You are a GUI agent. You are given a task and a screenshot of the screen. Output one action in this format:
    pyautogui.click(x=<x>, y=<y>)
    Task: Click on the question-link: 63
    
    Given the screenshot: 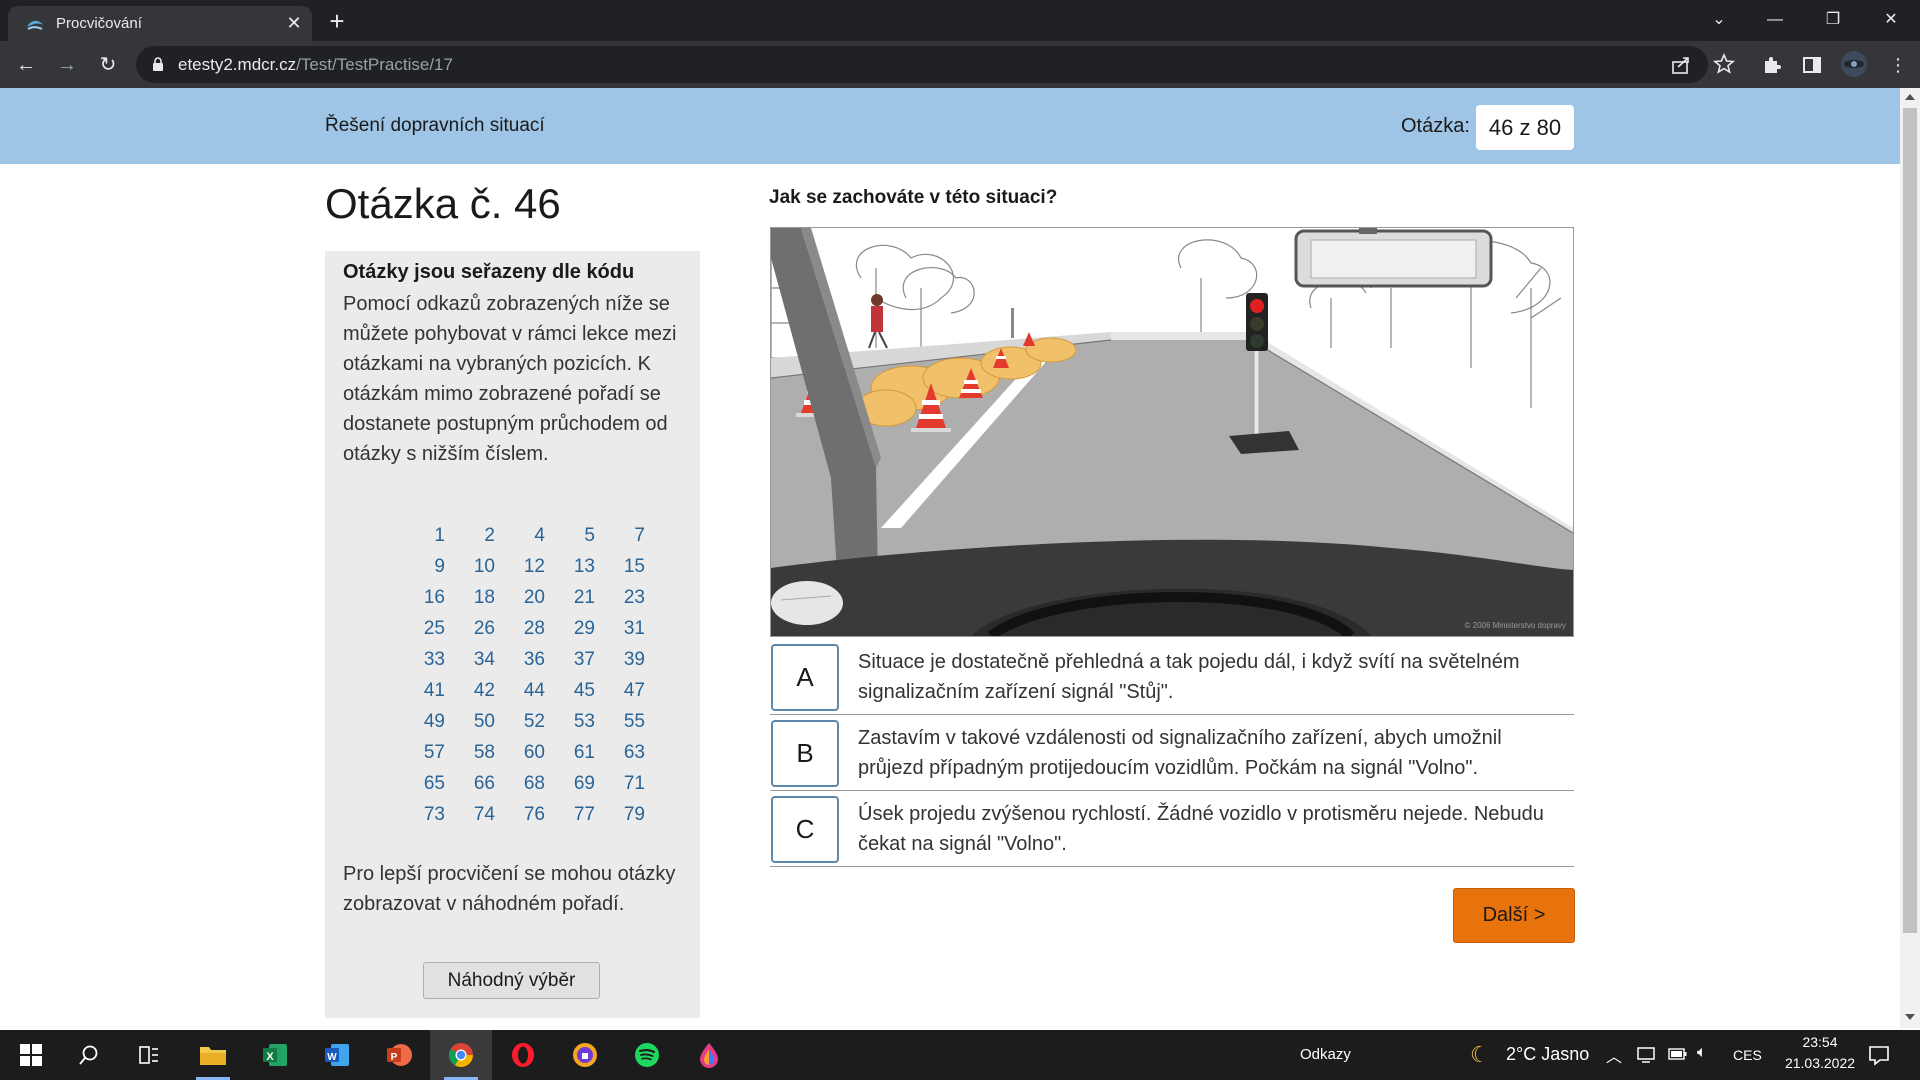 What is the action you would take?
    pyautogui.click(x=620, y=757)
    